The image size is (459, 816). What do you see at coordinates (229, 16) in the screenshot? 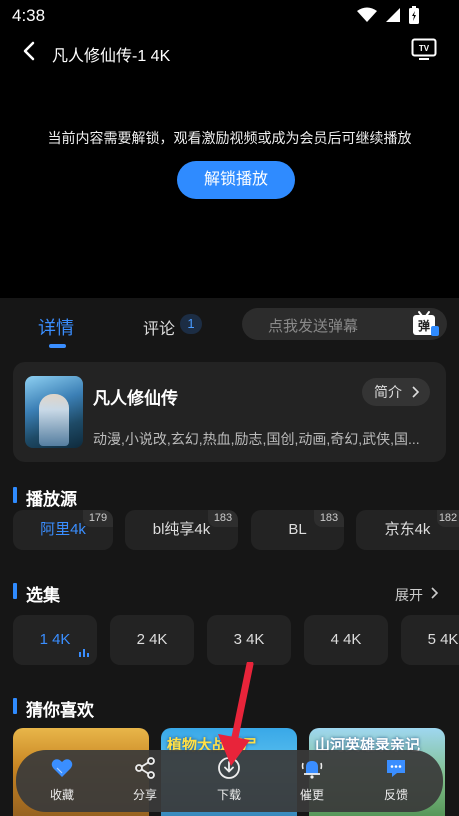
I see `status-bar: 4:38` at bounding box center [229, 16].